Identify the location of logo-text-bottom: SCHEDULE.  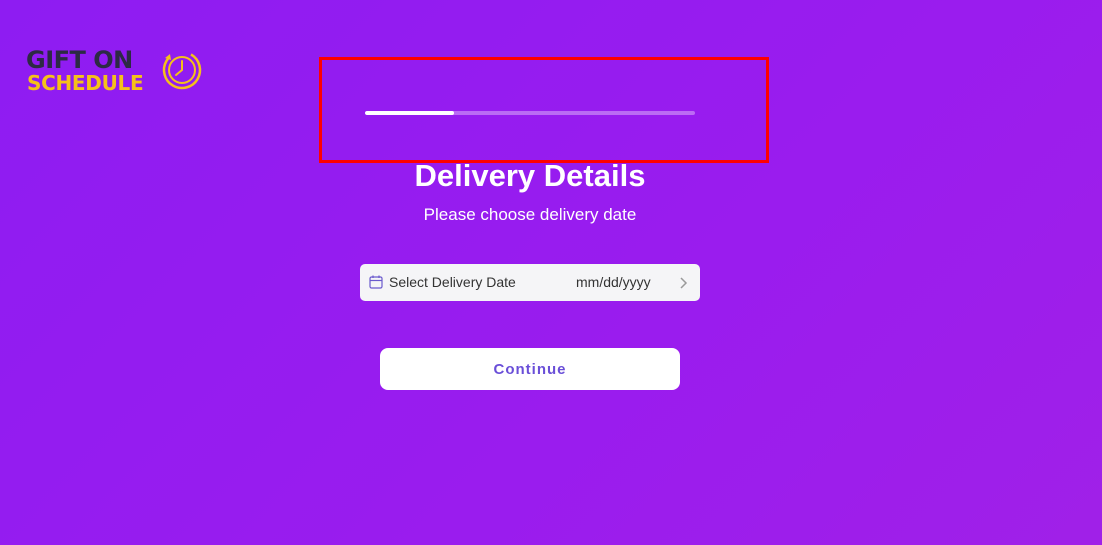
(85, 83).